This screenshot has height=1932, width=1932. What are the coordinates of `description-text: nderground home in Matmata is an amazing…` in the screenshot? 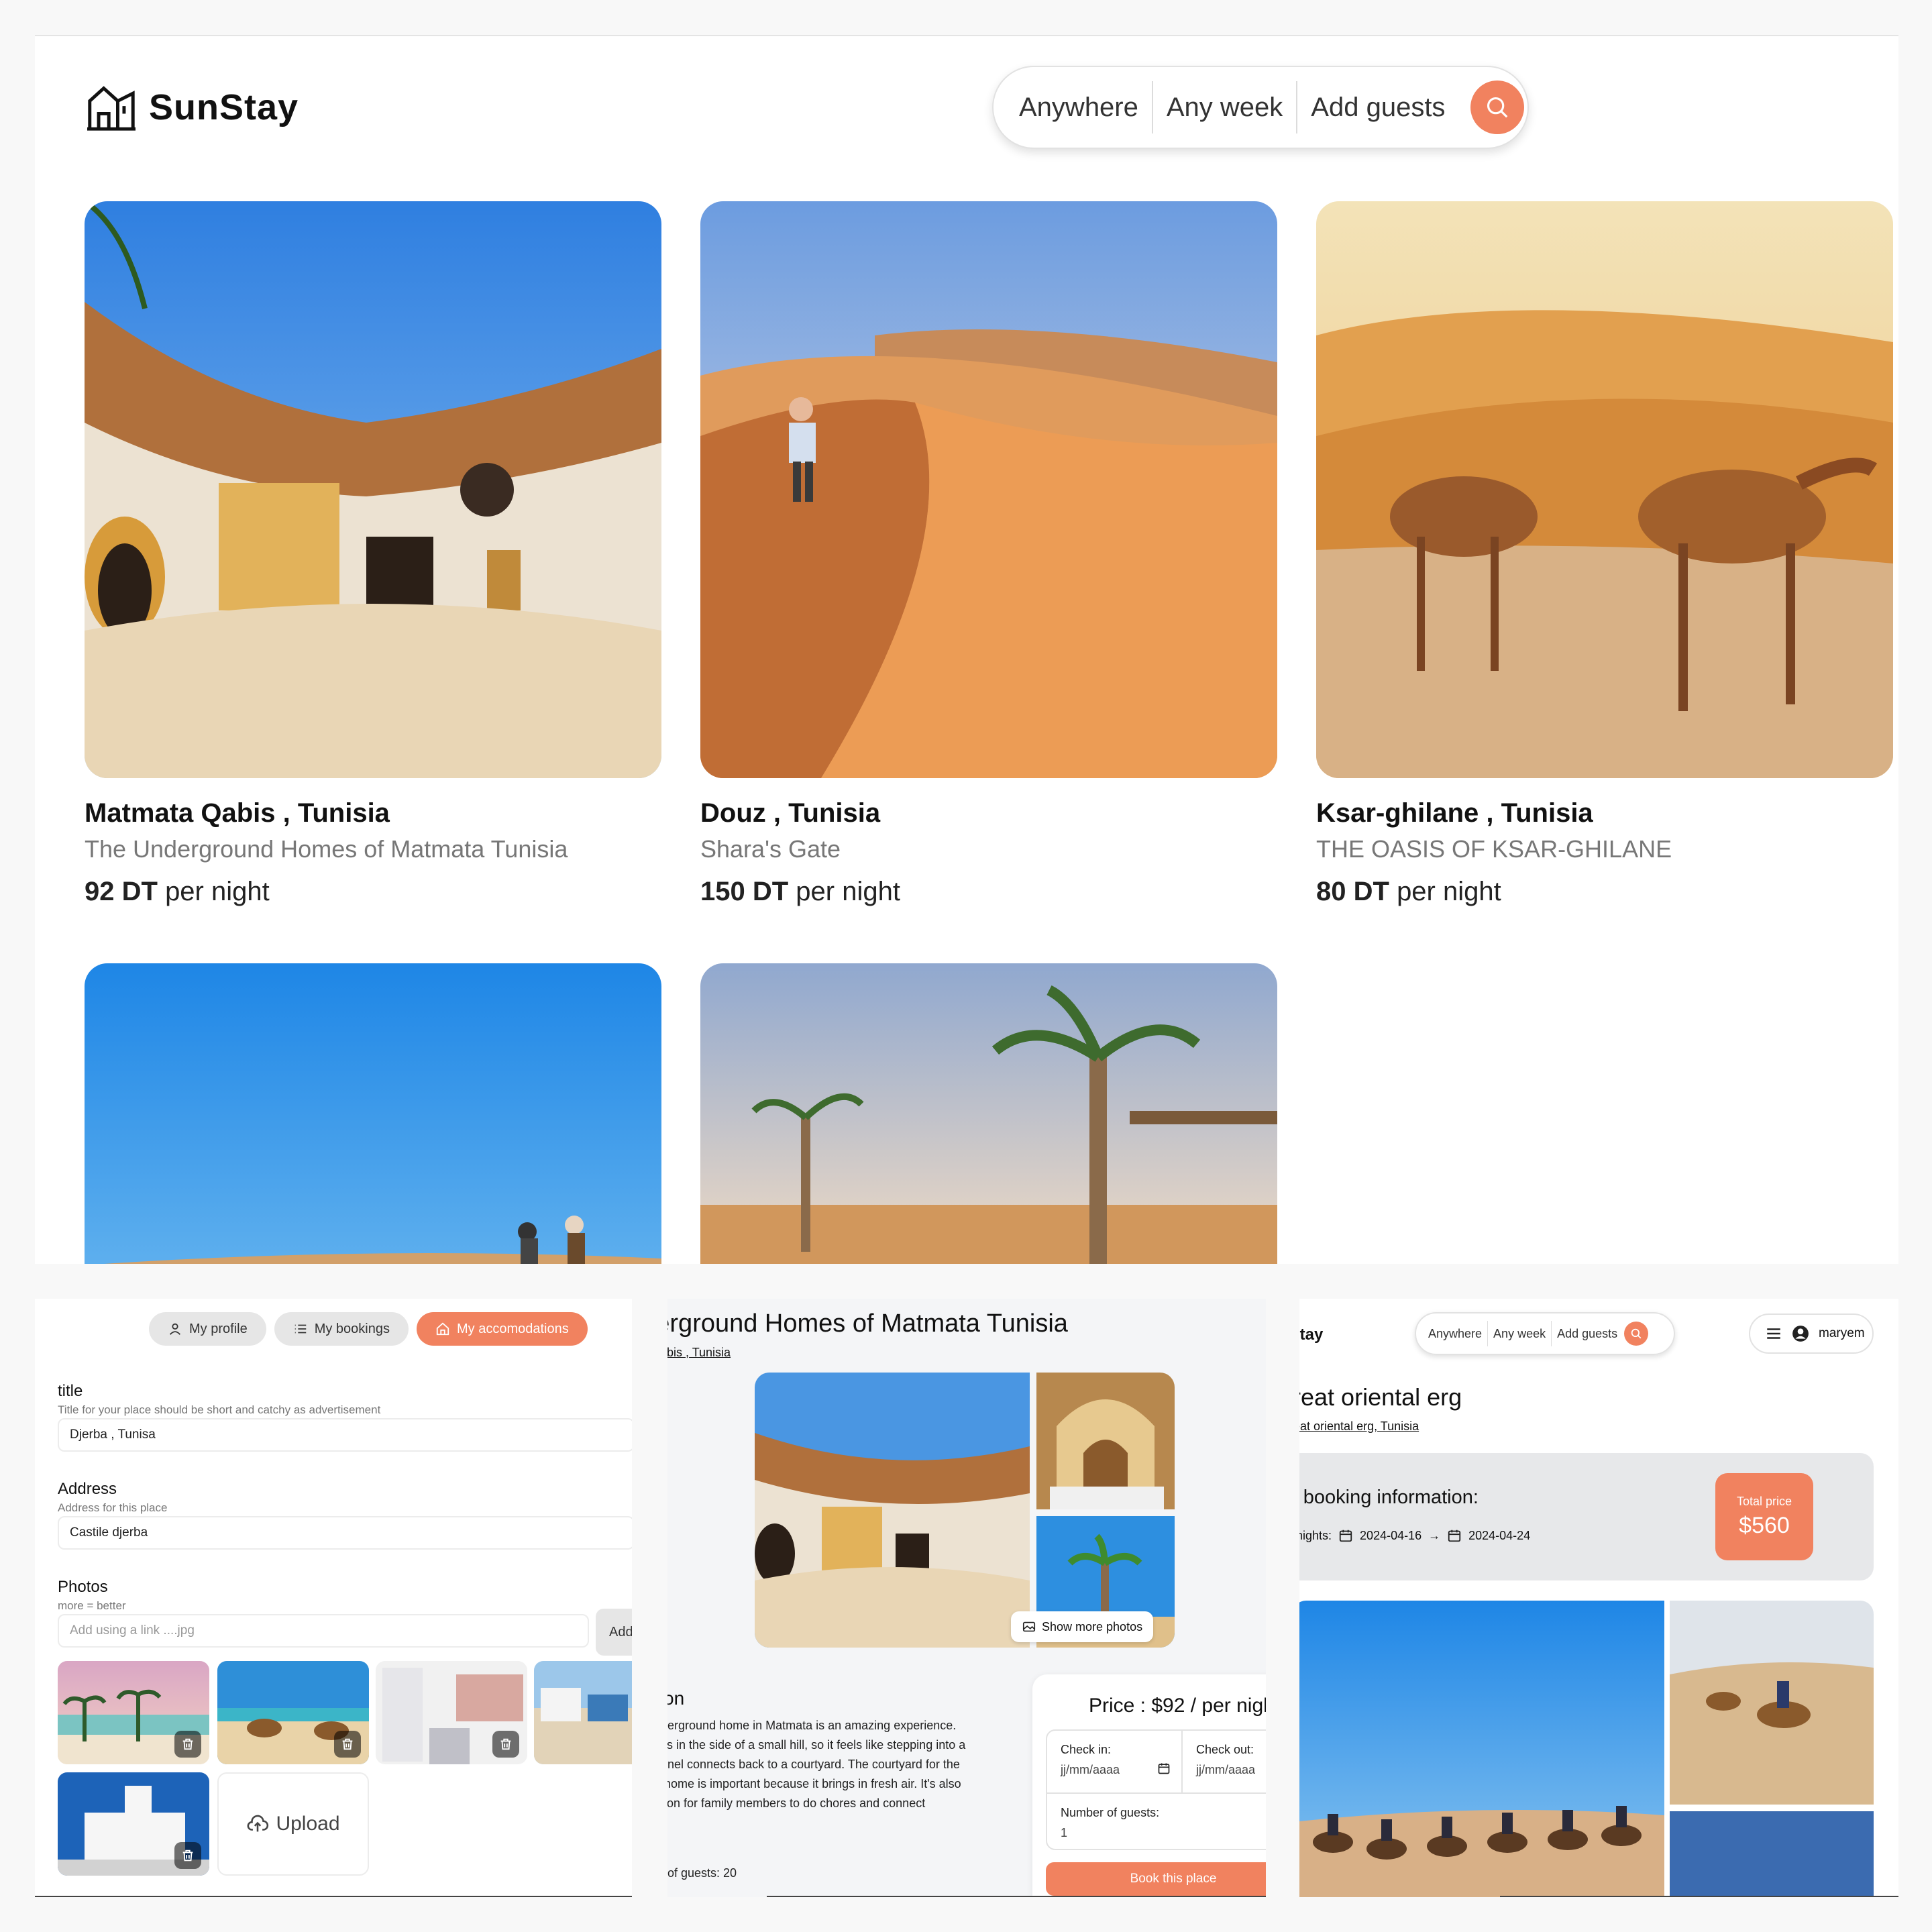 It's located at (841, 1764).